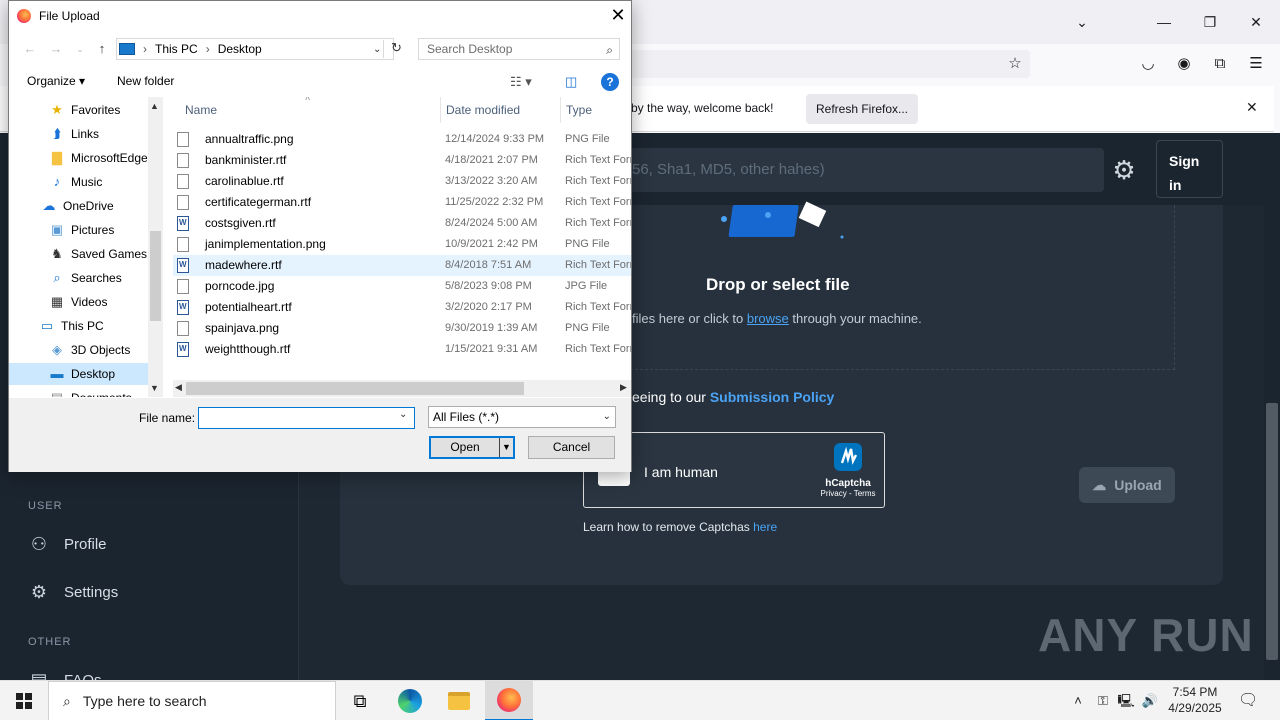 Image resolution: width=1280 pixels, height=720 pixels. What do you see at coordinates (360, 700) in the screenshot?
I see `task-view-button: ⧉` at bounding box center [360, 700].